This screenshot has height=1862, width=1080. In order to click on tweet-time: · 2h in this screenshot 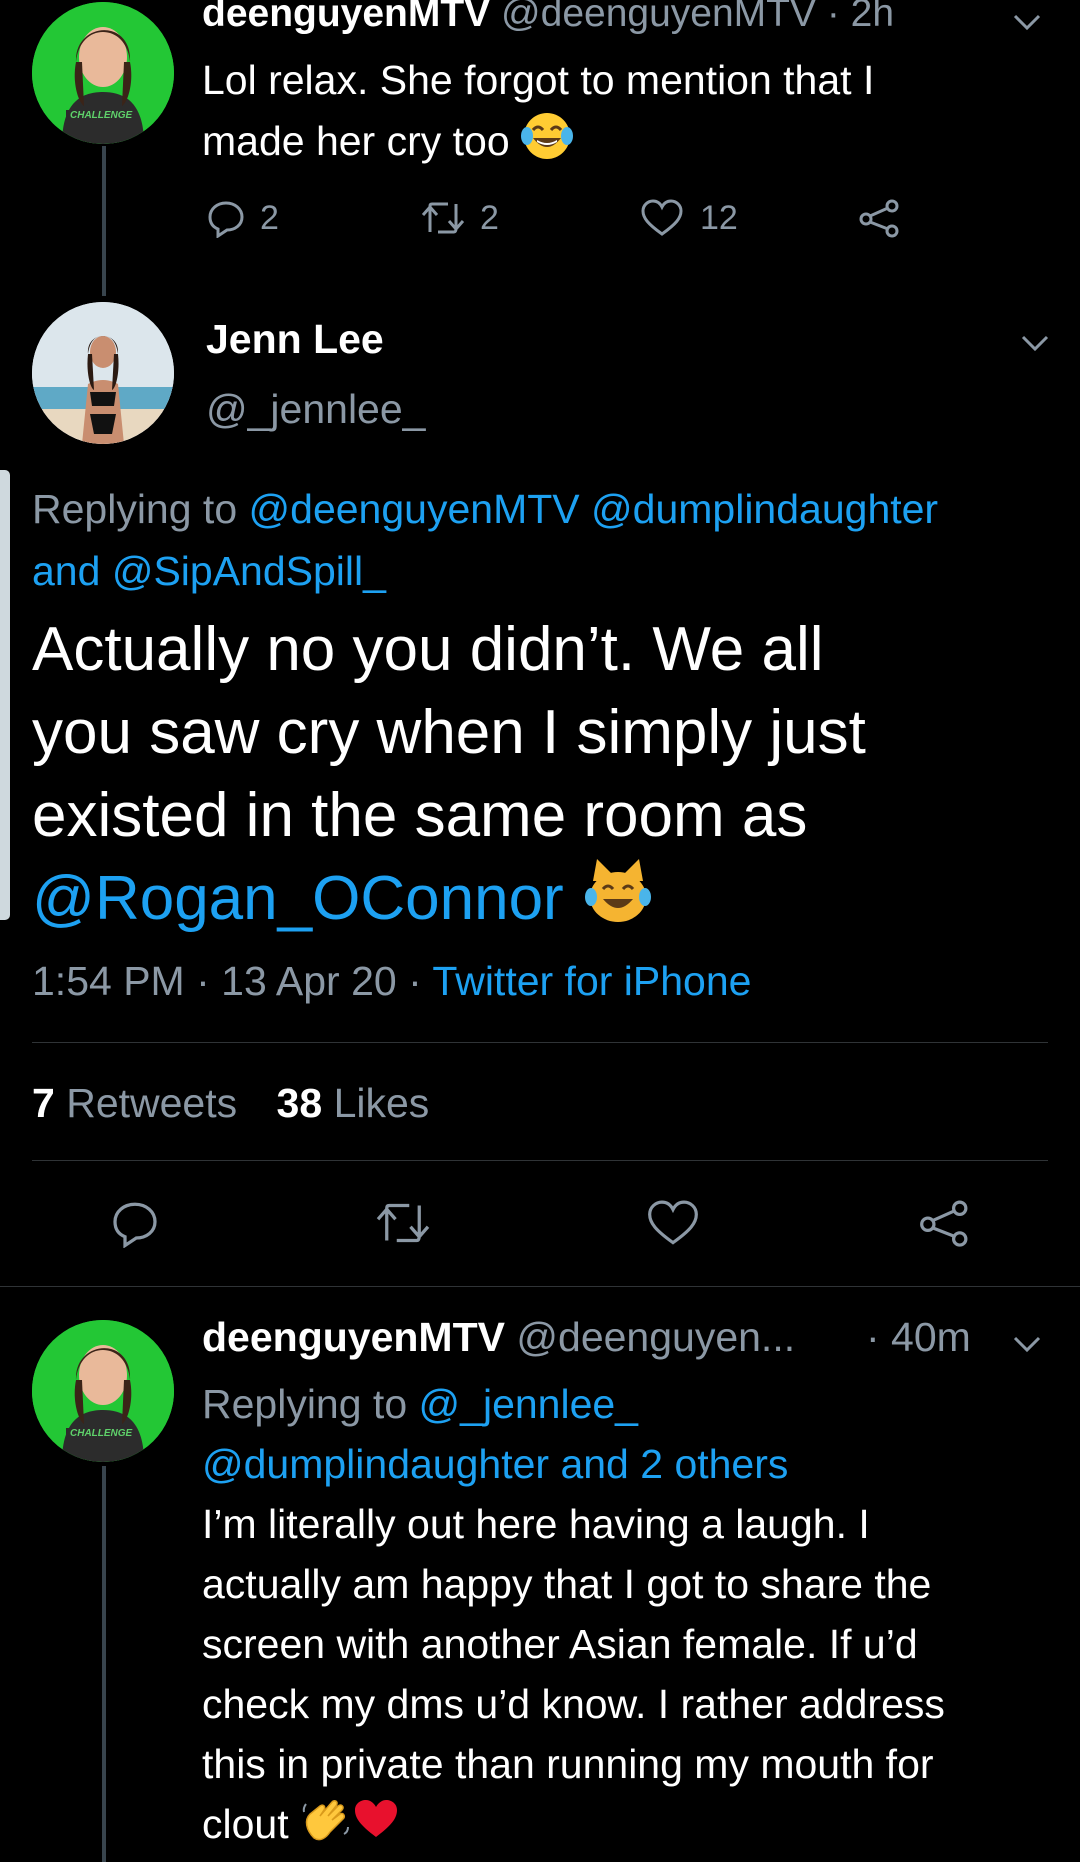, I will do `click(860, 17)`.